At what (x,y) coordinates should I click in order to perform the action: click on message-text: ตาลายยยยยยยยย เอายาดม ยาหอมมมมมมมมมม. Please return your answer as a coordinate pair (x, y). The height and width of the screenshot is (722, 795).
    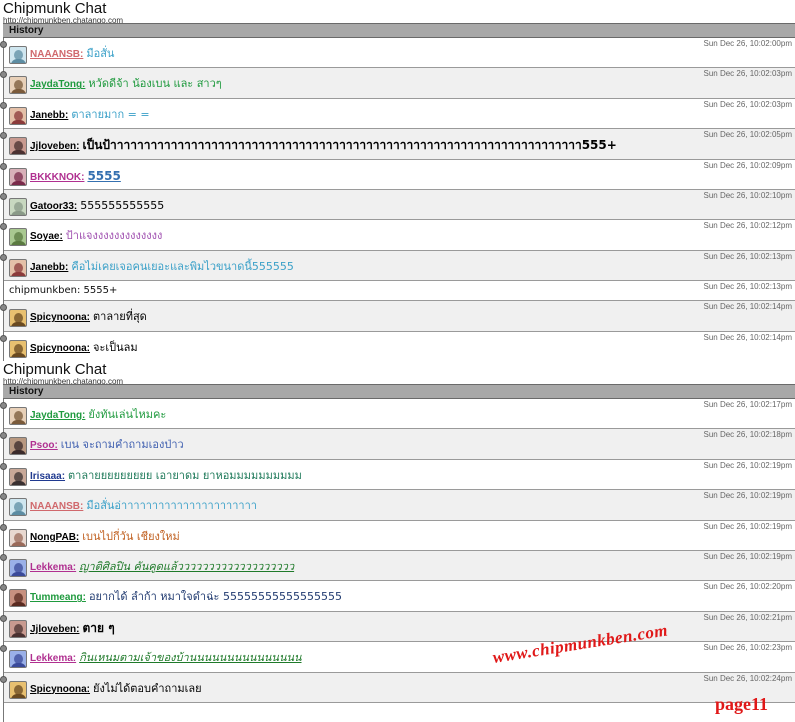
    Looking at the image, I should click on (185, 475).